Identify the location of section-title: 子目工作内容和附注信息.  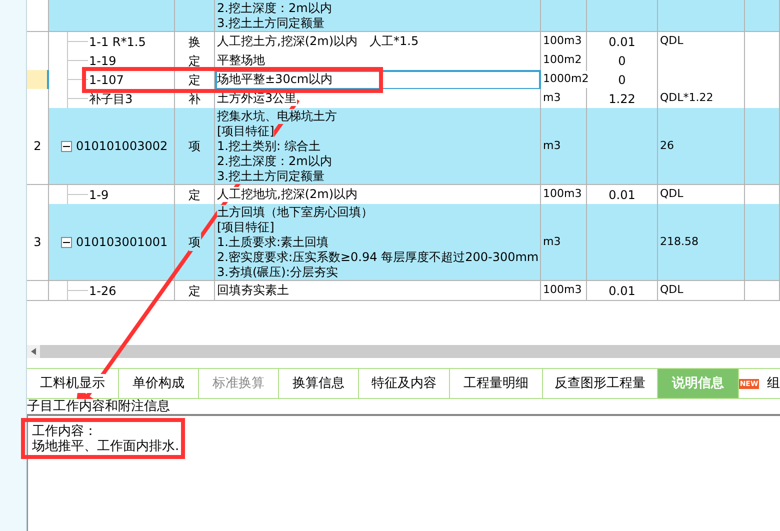
(98, 406).